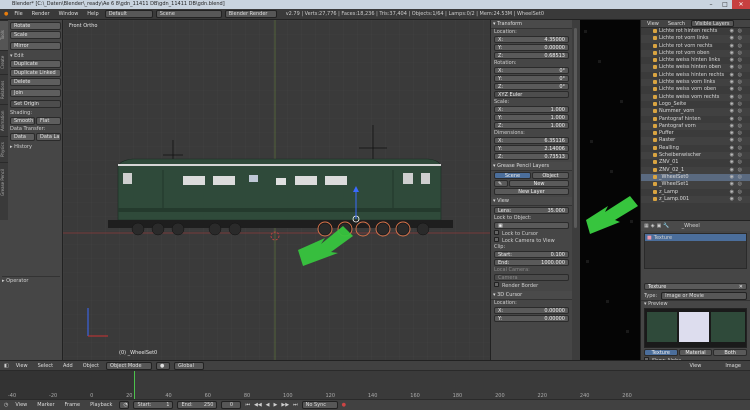 Image resolution: width=750 pixels, height=410 pixels. I want to click on rotate-button: Rotate, so click(35, 26).